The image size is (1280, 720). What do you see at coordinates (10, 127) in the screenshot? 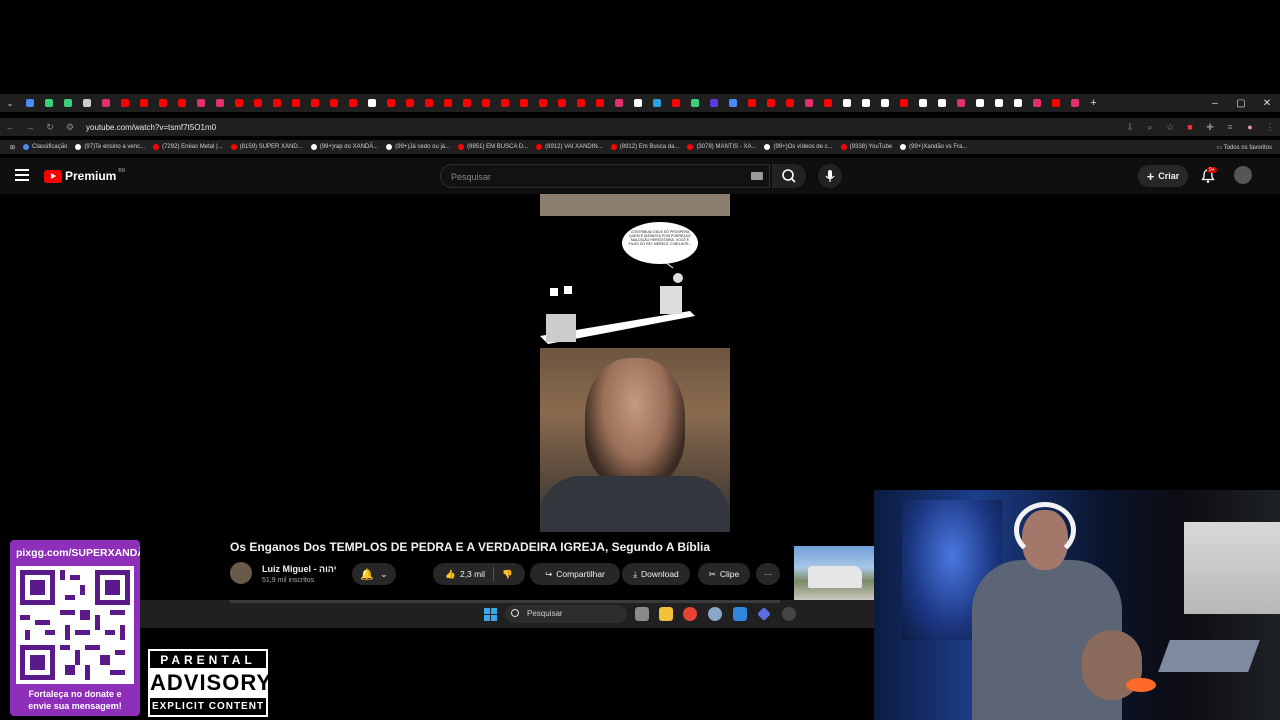
I see `back-icon: ←` at bounding box center [10, 127].